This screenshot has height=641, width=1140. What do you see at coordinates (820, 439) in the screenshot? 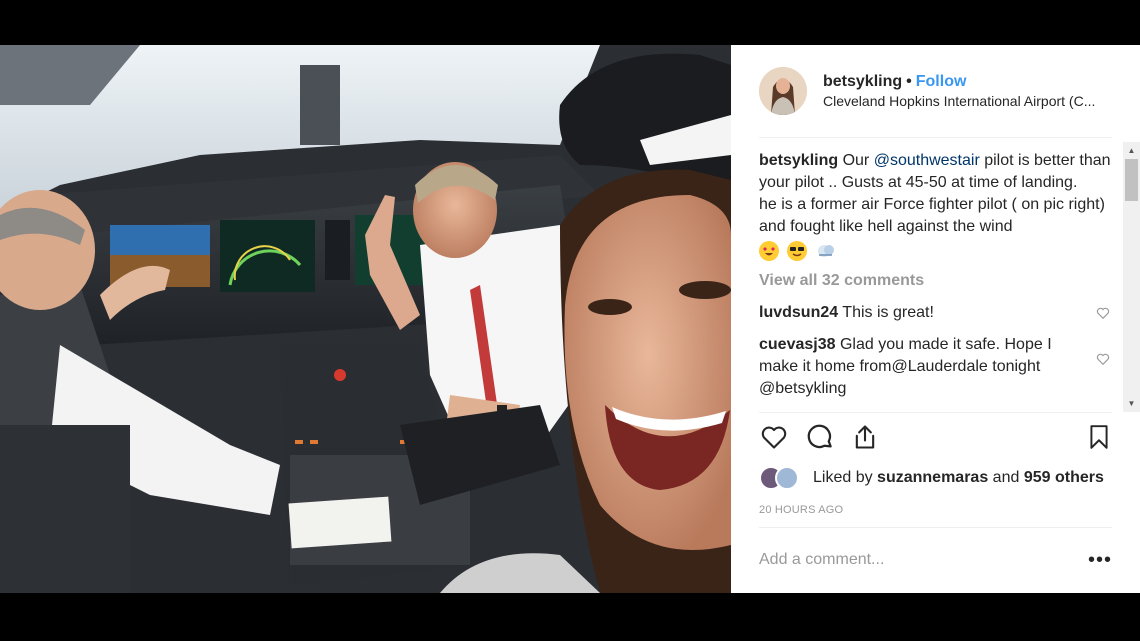
I see `comment-icon` at bounding box center [820, 439].